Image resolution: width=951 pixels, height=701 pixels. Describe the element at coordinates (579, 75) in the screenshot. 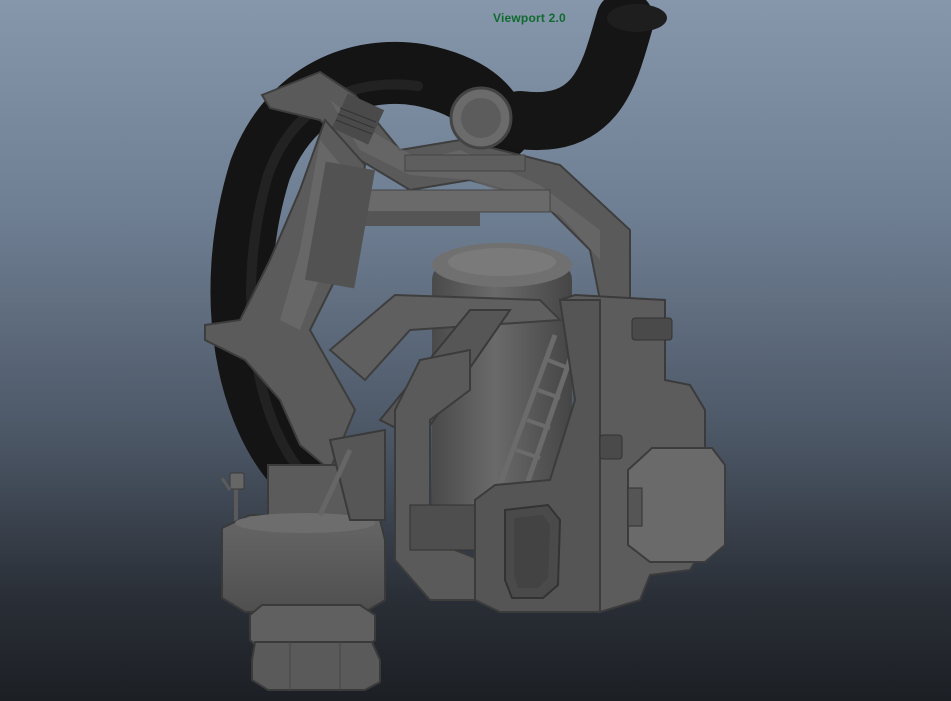

I see `hose-upper` at that location.